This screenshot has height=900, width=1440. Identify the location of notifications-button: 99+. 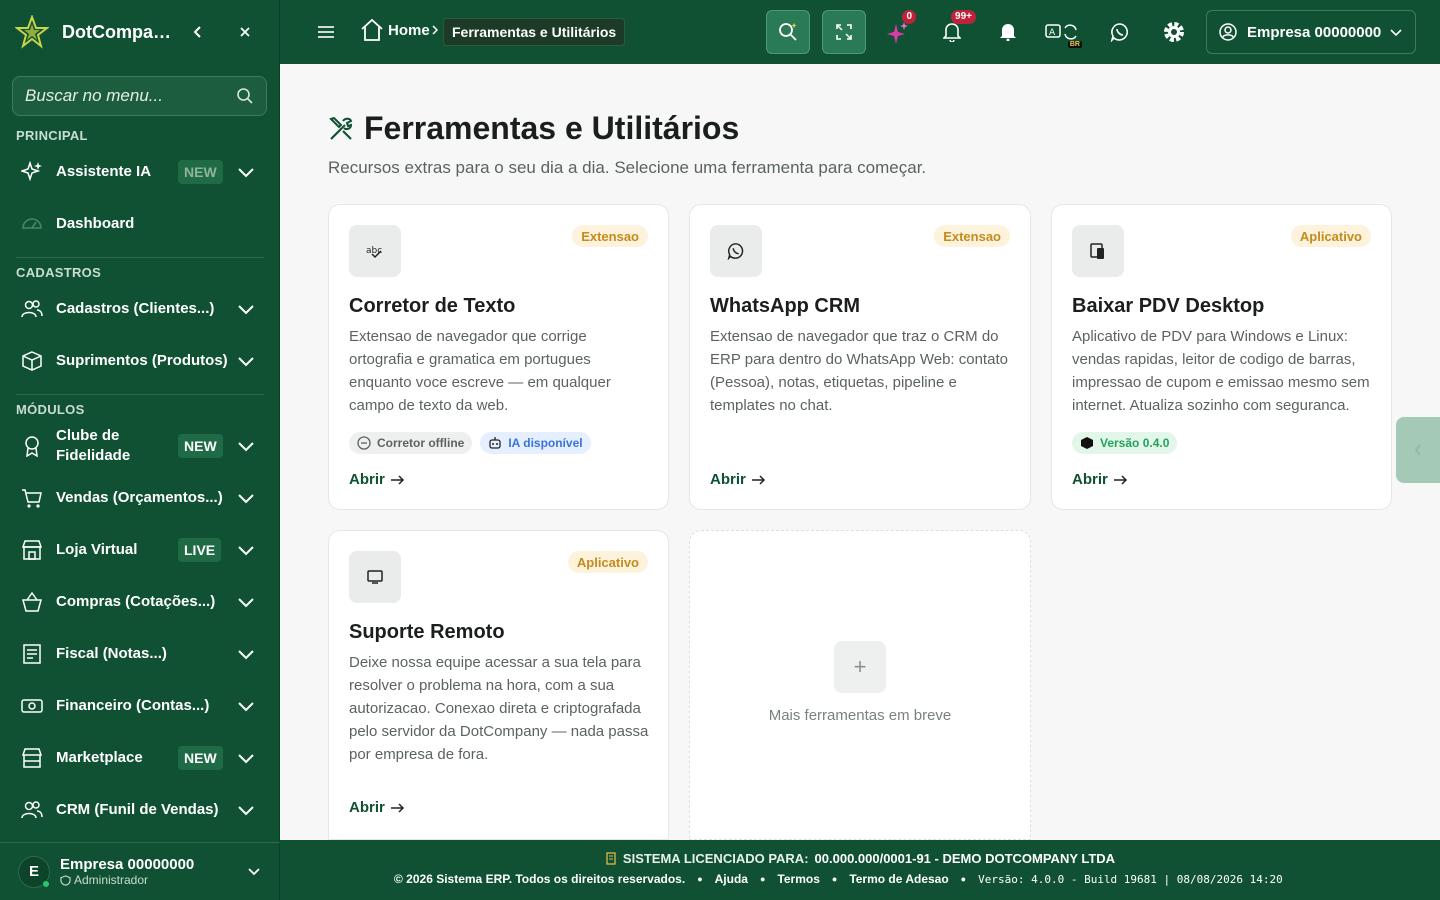
(953, 32).